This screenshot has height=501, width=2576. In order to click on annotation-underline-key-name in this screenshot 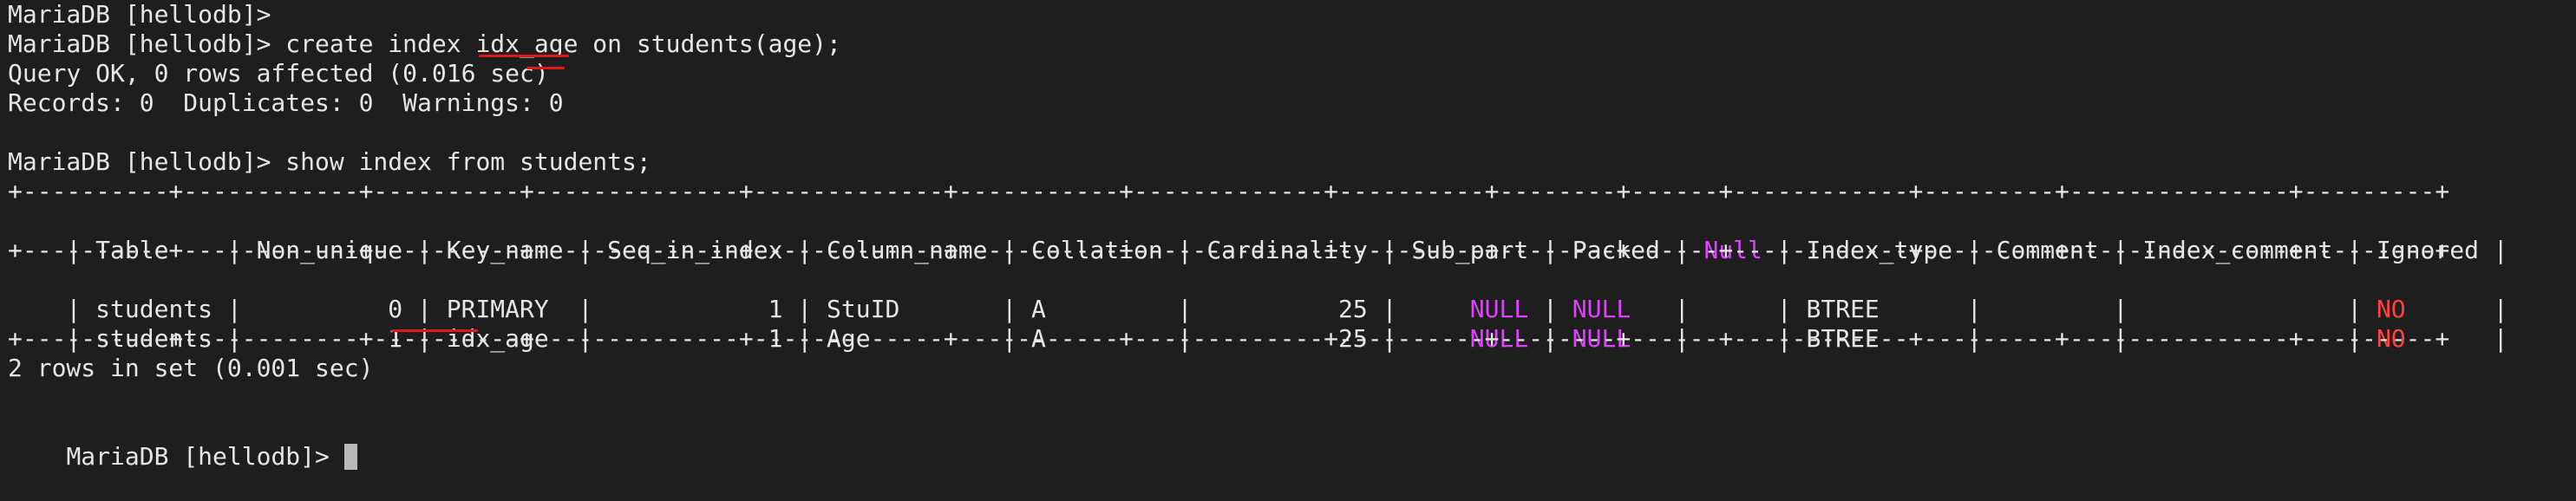, I will do `click(434, 330)`.